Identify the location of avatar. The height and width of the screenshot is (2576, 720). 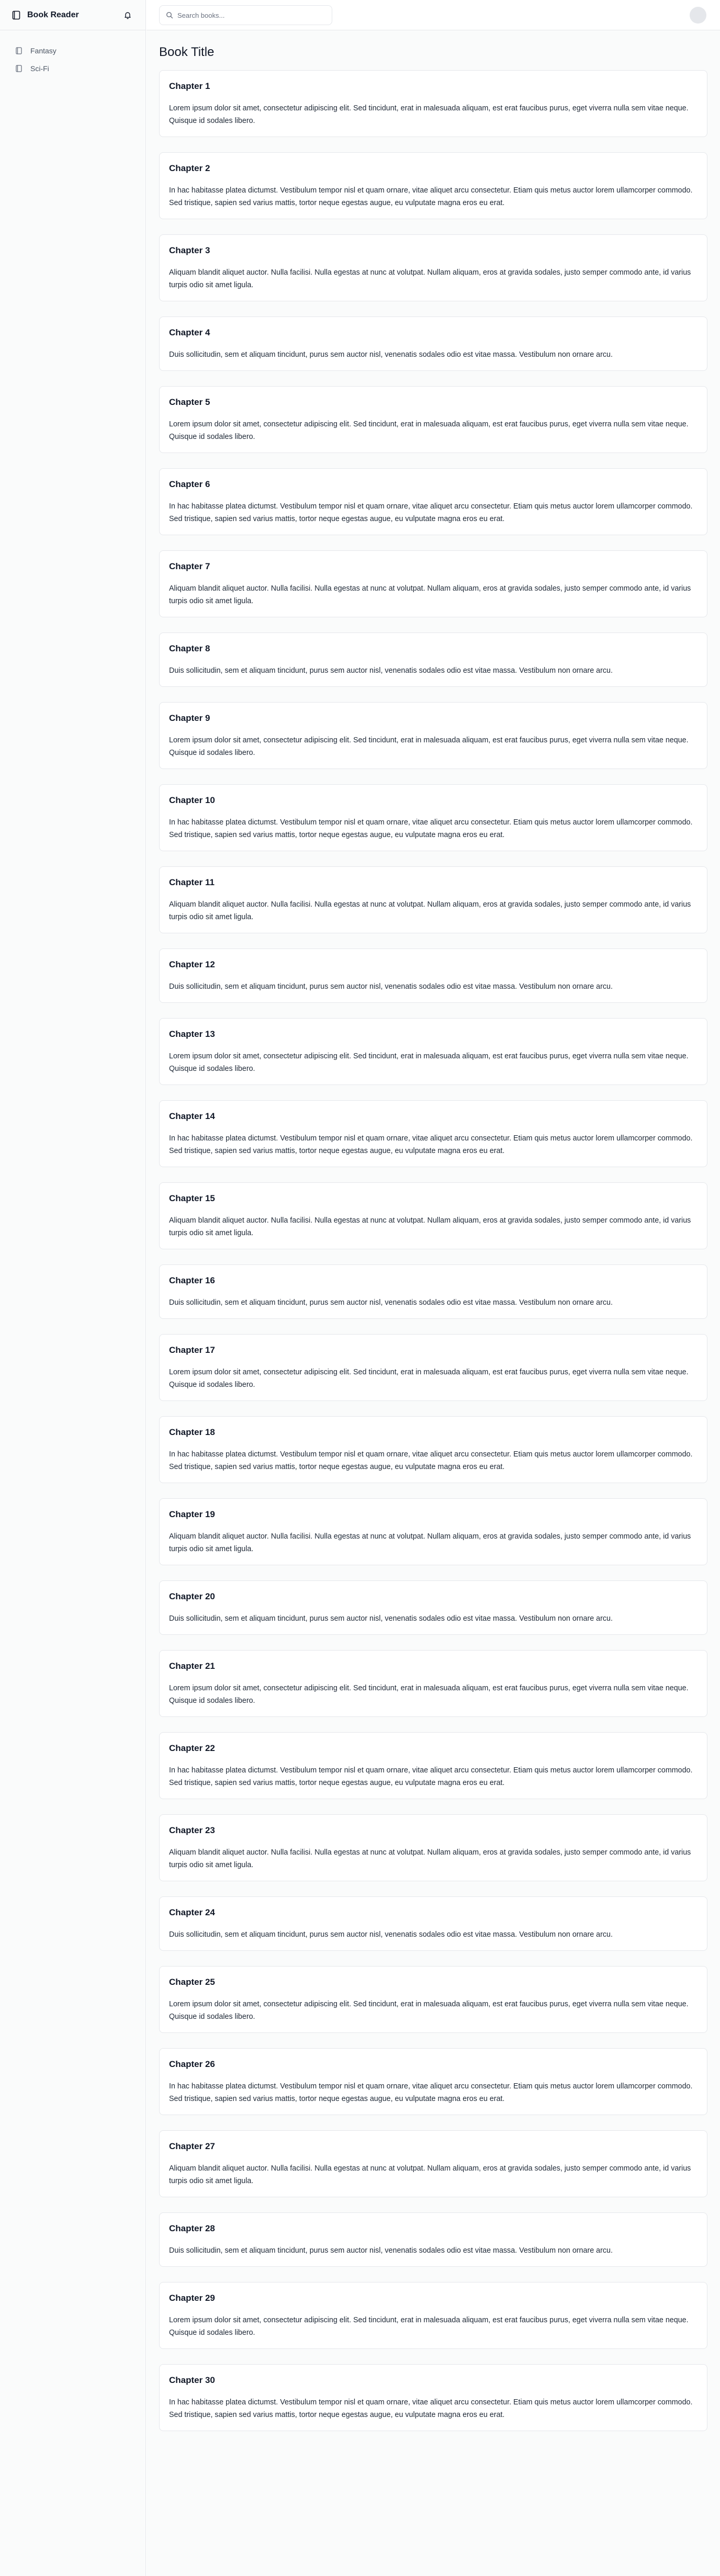
(698, 16).